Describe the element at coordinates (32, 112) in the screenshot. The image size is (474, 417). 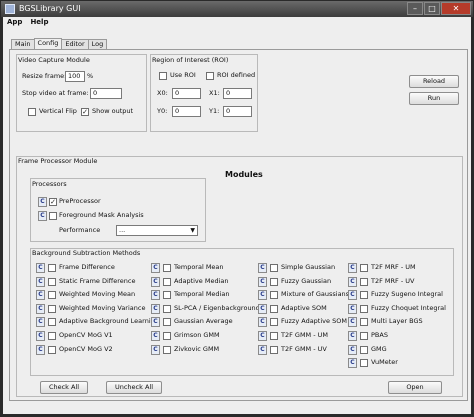
I see `vertical-flip-checkbox` at that location.